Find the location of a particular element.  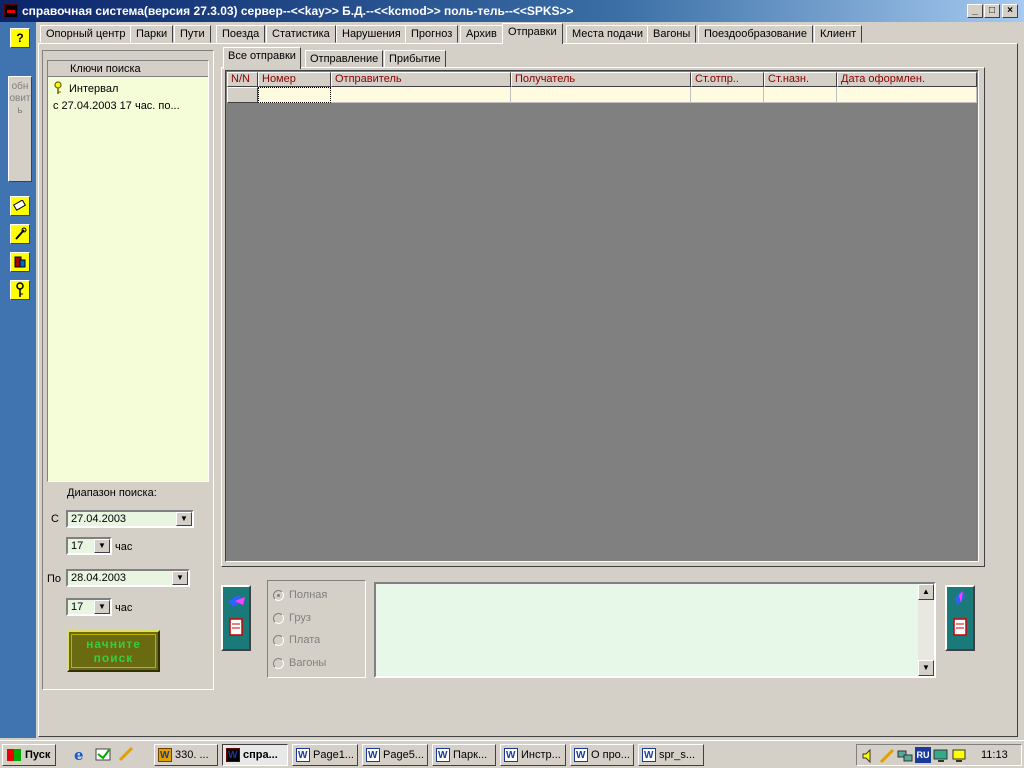

network-icon is located at coordinates (905, 756).